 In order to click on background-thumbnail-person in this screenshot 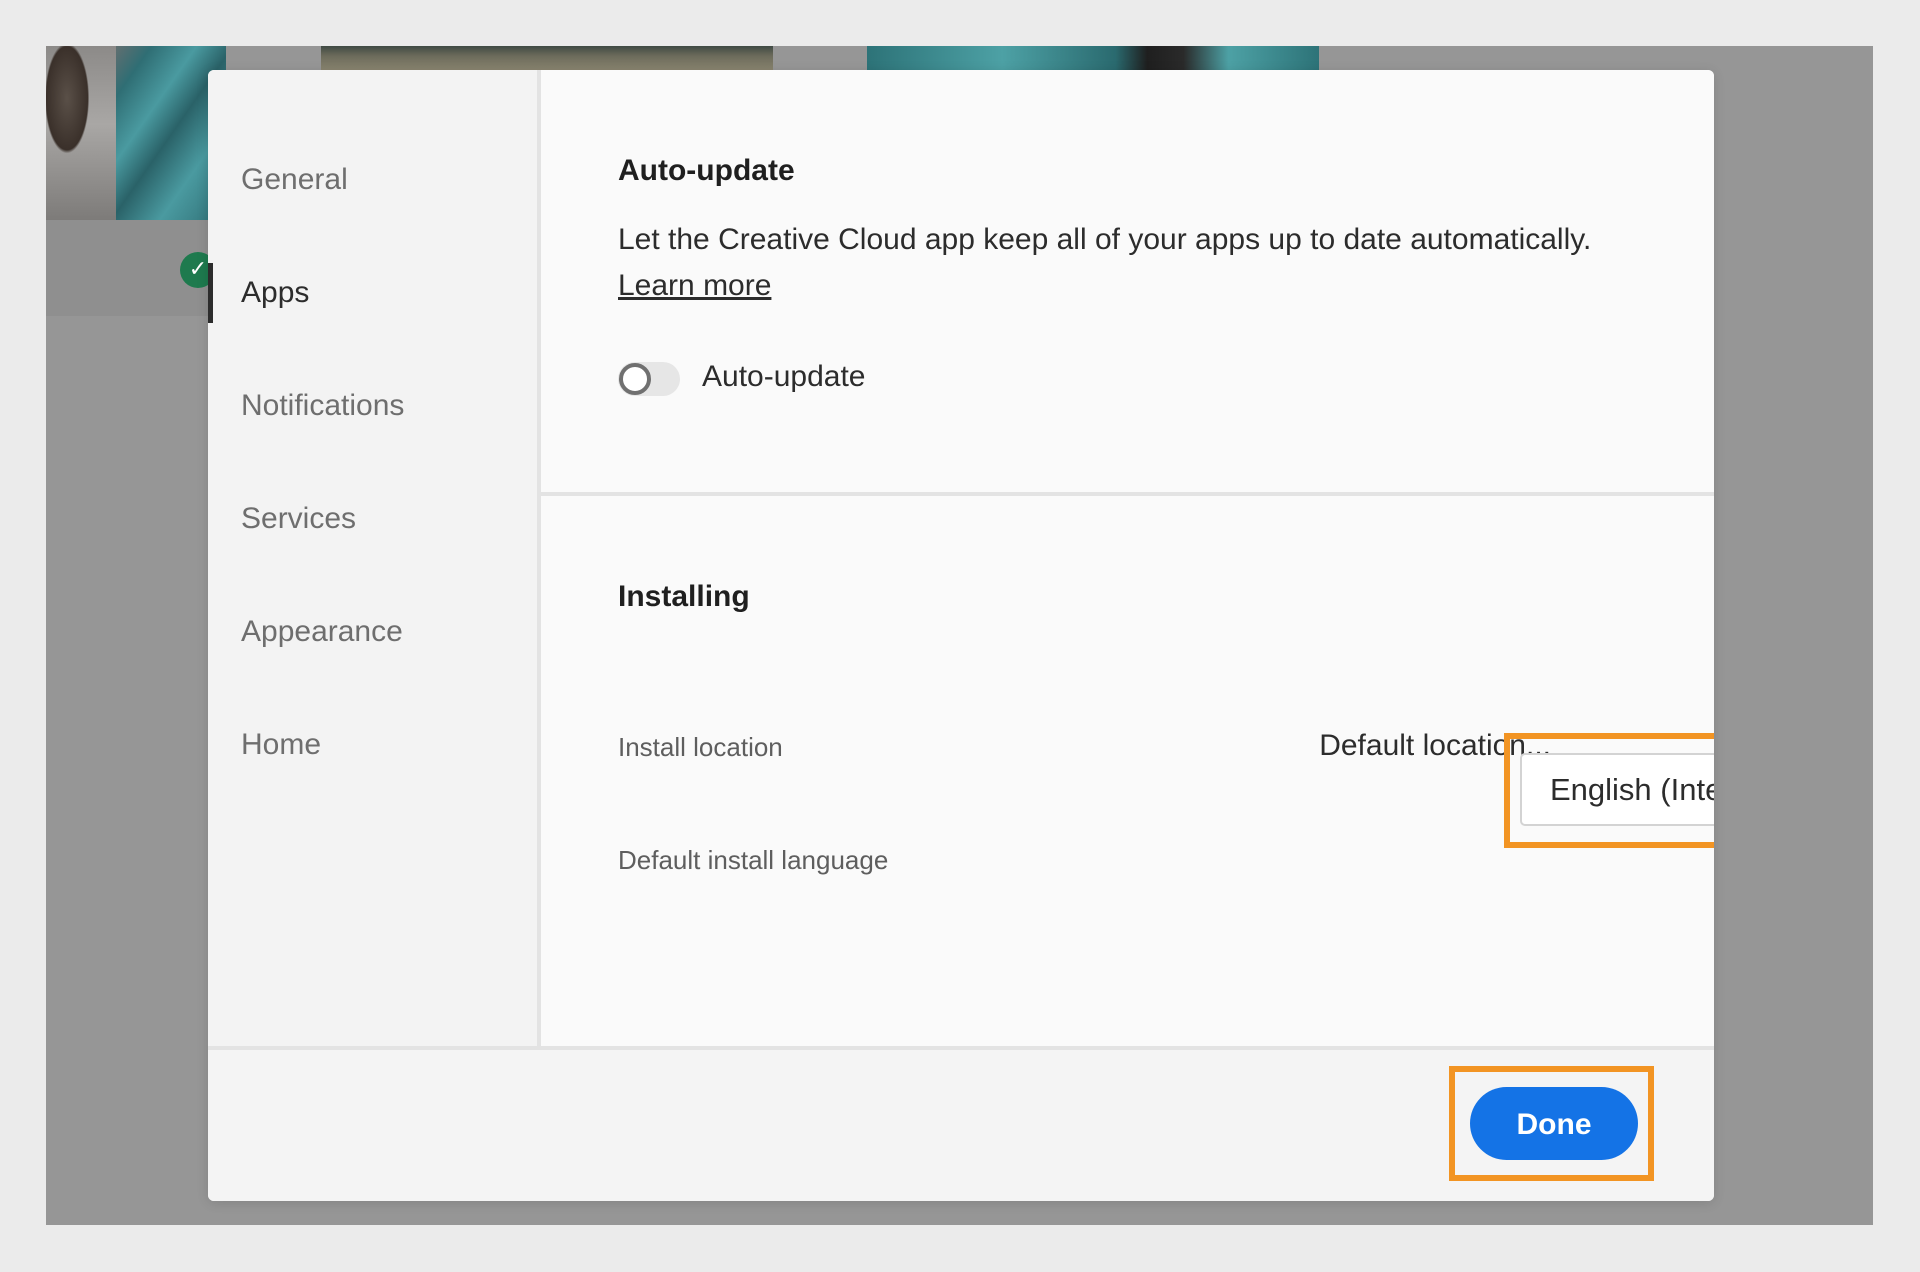, I will do `click(81, 133)`.